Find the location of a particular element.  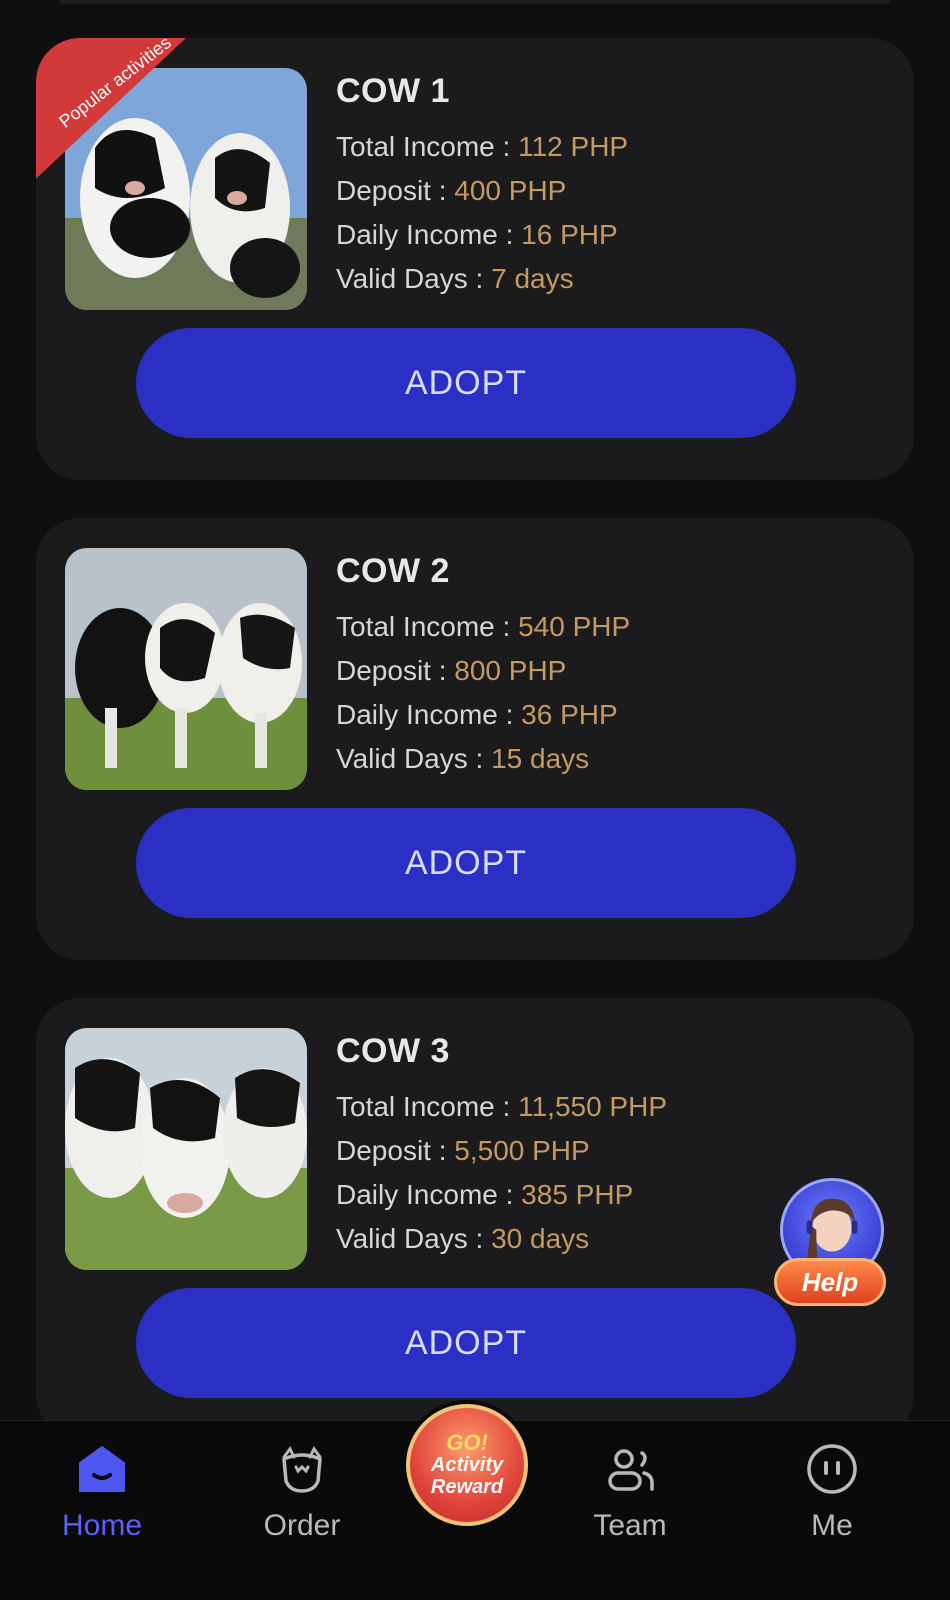

activity-reward-go: GO! is located at coordinates (467, 1442).